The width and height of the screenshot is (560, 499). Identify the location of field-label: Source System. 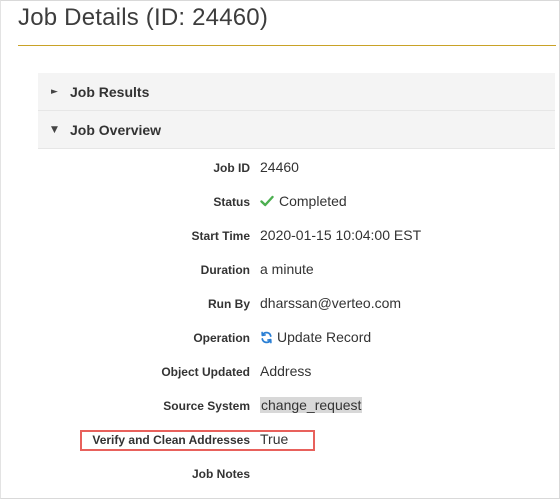
(206, 406).